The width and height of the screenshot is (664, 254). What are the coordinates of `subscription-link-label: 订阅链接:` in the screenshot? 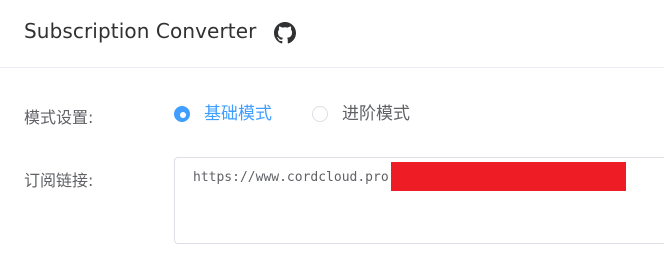 It's located at (59, 180).